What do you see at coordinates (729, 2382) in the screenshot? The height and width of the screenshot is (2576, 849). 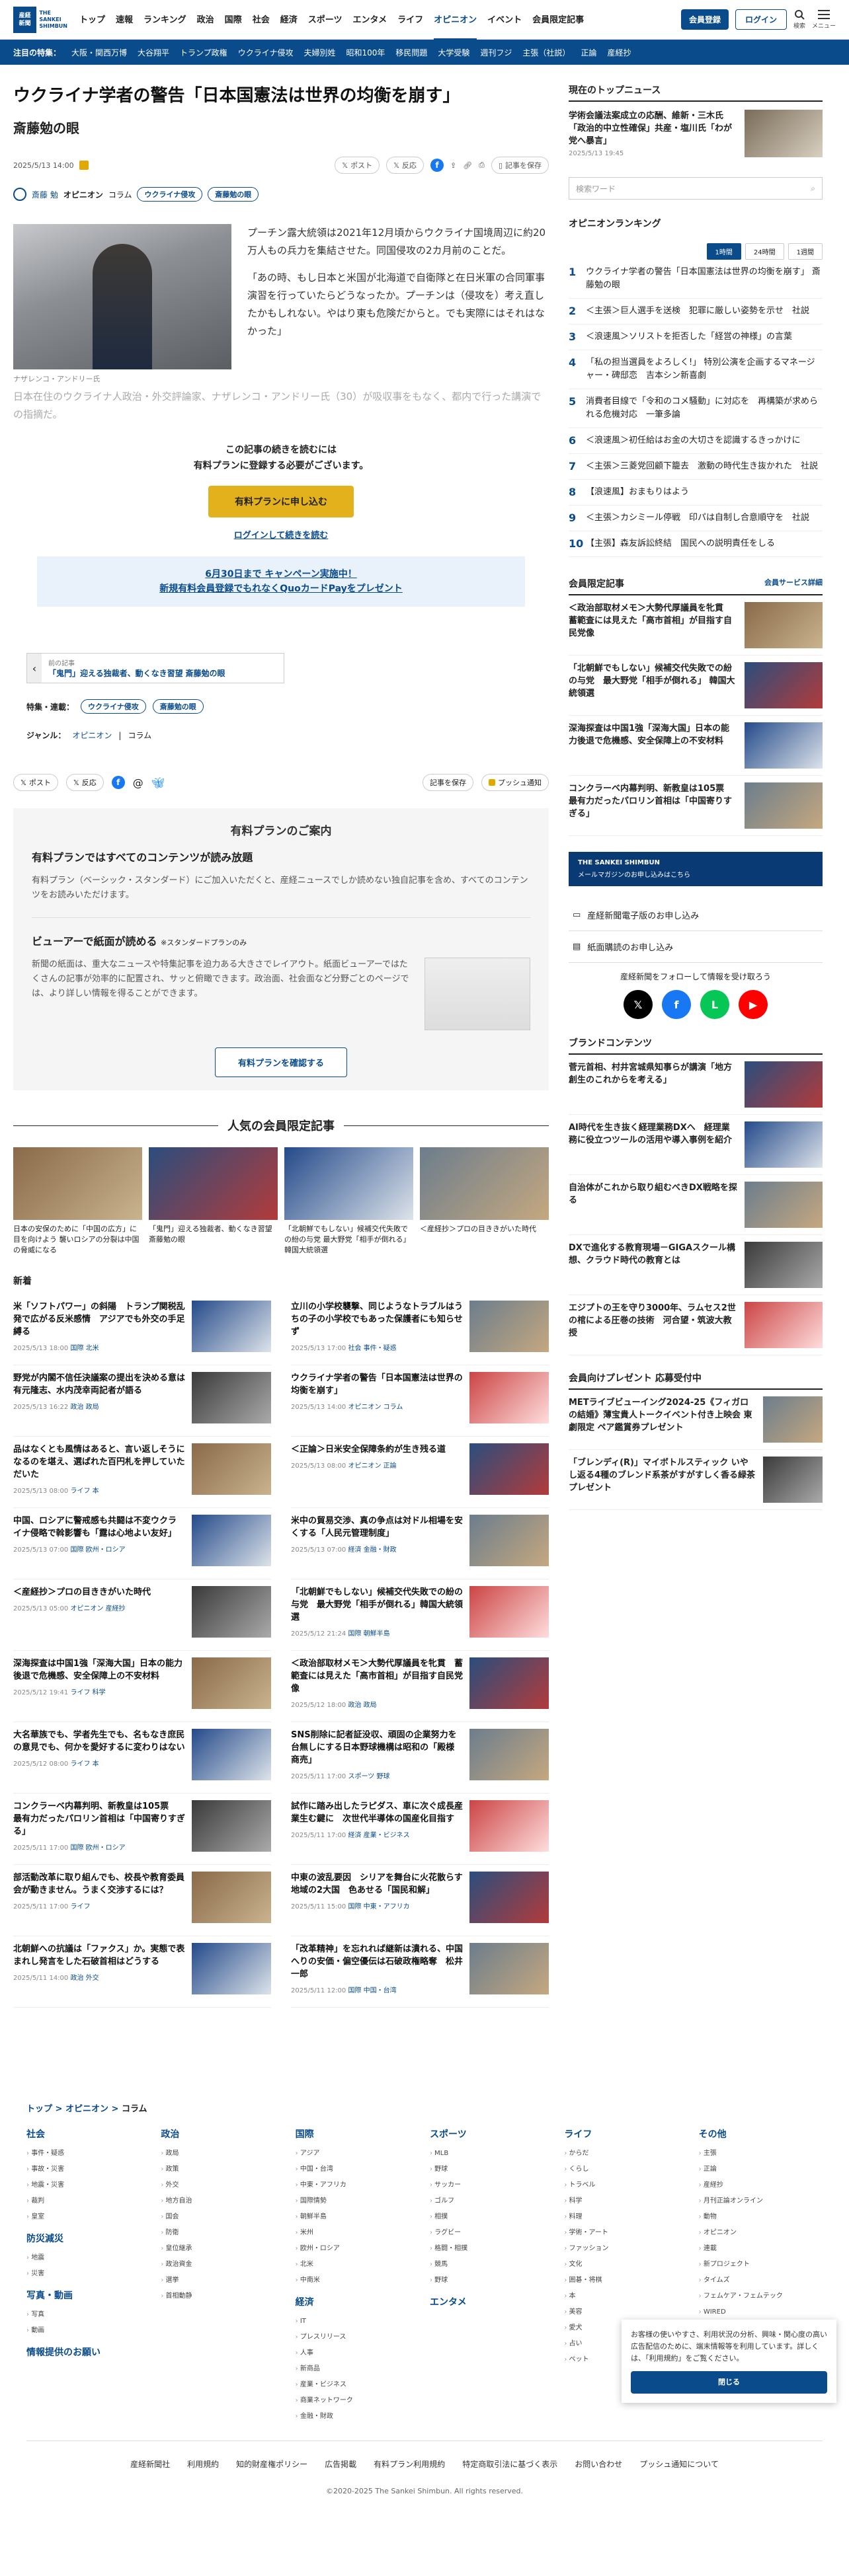 I see `cookie-close-button: 閉じる` at bounding box center [729, 2382].